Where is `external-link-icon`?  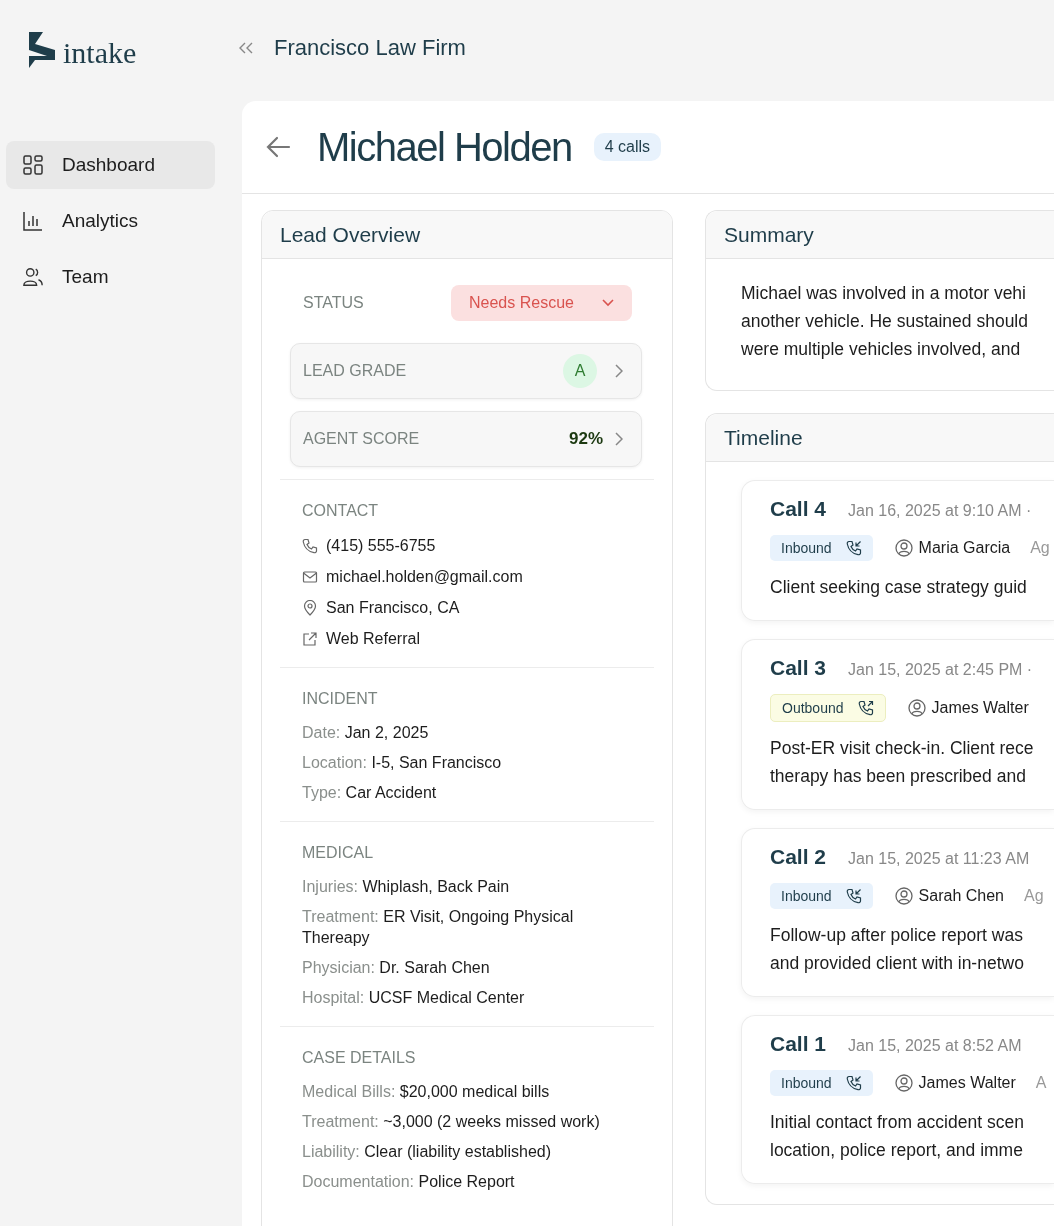
external-link-icon is located at coordinates (310, 638).